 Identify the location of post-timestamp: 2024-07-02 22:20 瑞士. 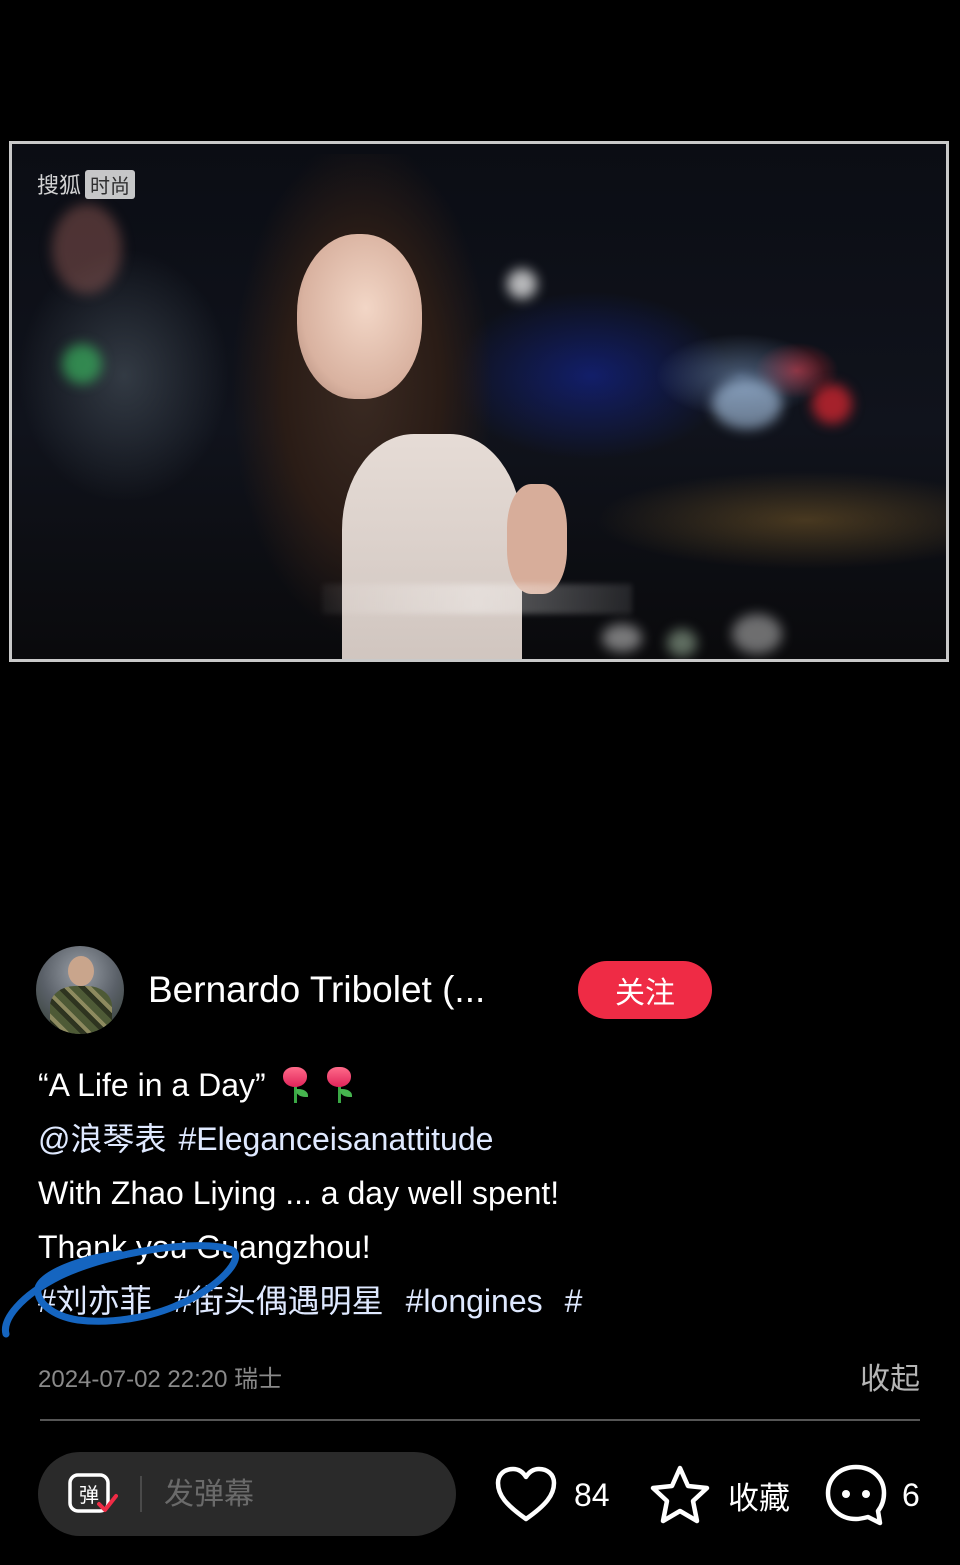
(160, 1379).